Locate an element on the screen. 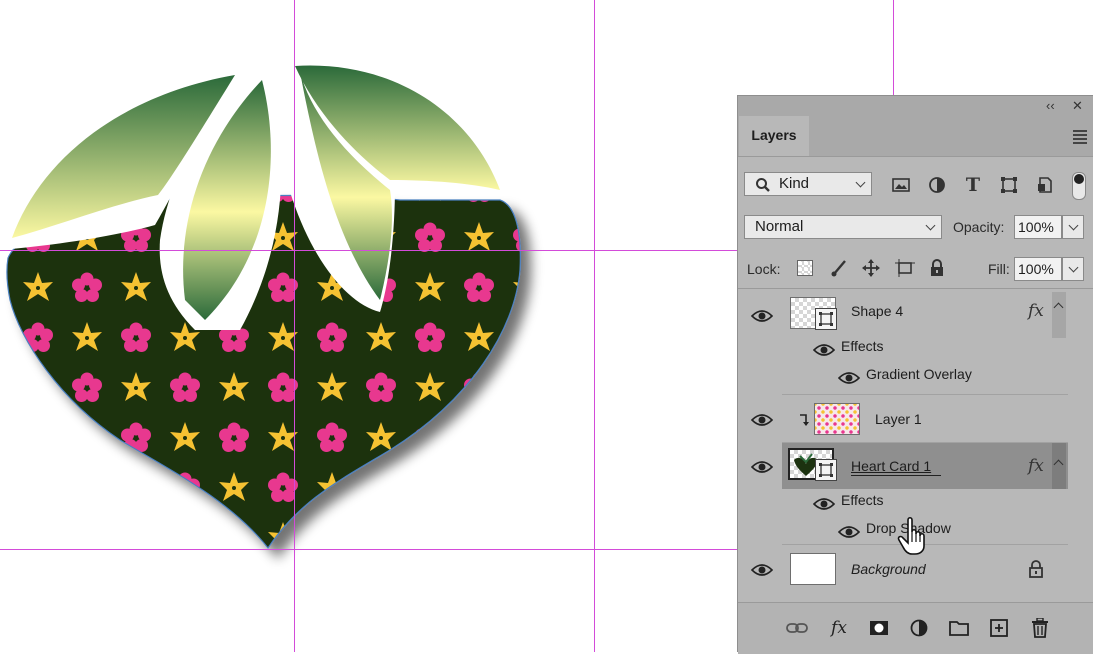 This screenshot has height=654, width=1093. lock-all-icon is located at coordinates (937, 268).